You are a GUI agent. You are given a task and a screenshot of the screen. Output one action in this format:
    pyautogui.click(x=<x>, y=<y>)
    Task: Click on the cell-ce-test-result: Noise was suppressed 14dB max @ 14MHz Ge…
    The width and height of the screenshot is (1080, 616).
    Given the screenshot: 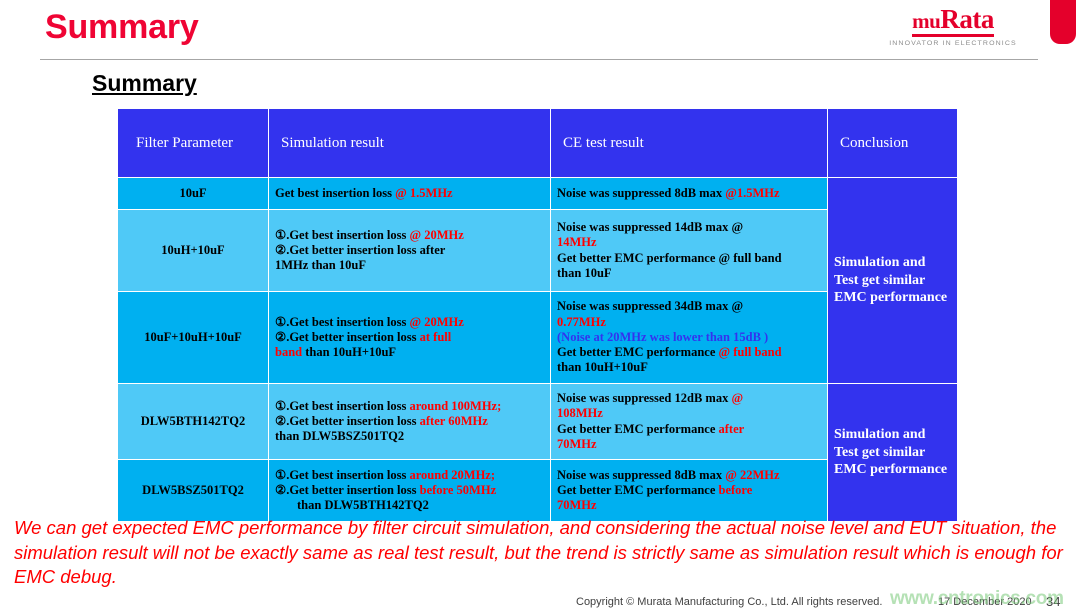 What is the action you would take?
    pyautogui.click(x=689, y=250)
    